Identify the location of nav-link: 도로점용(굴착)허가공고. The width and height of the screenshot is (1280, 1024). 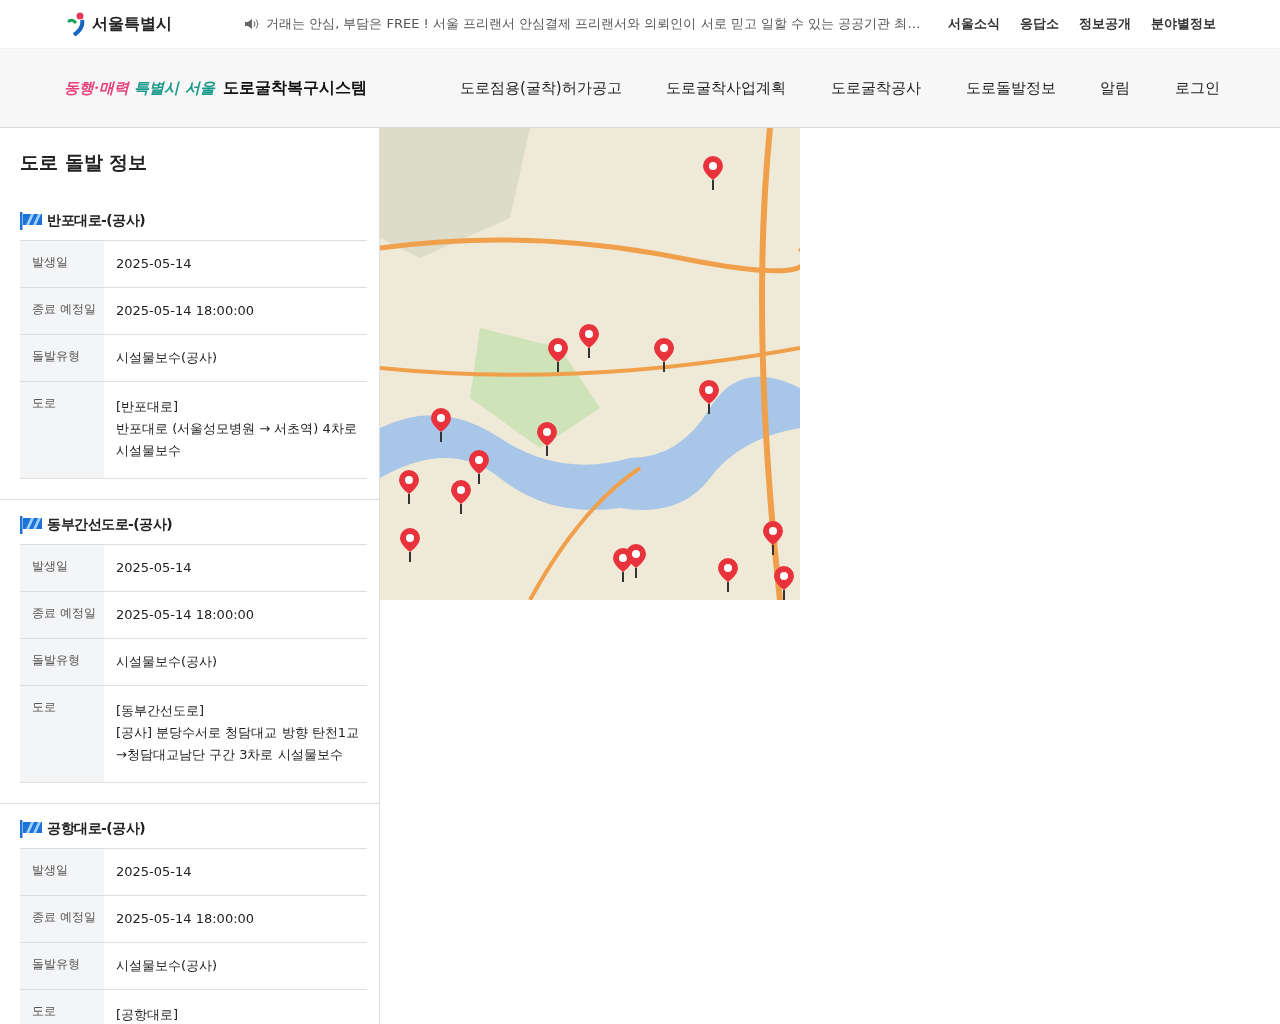
(541, 88).